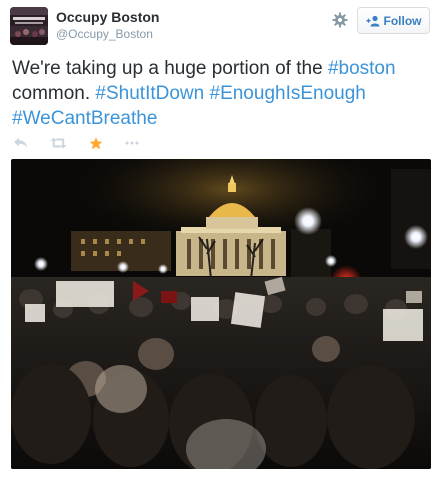 This screenshot has height=481, width=442. I want to click on favorite-button, so click(96, 143).